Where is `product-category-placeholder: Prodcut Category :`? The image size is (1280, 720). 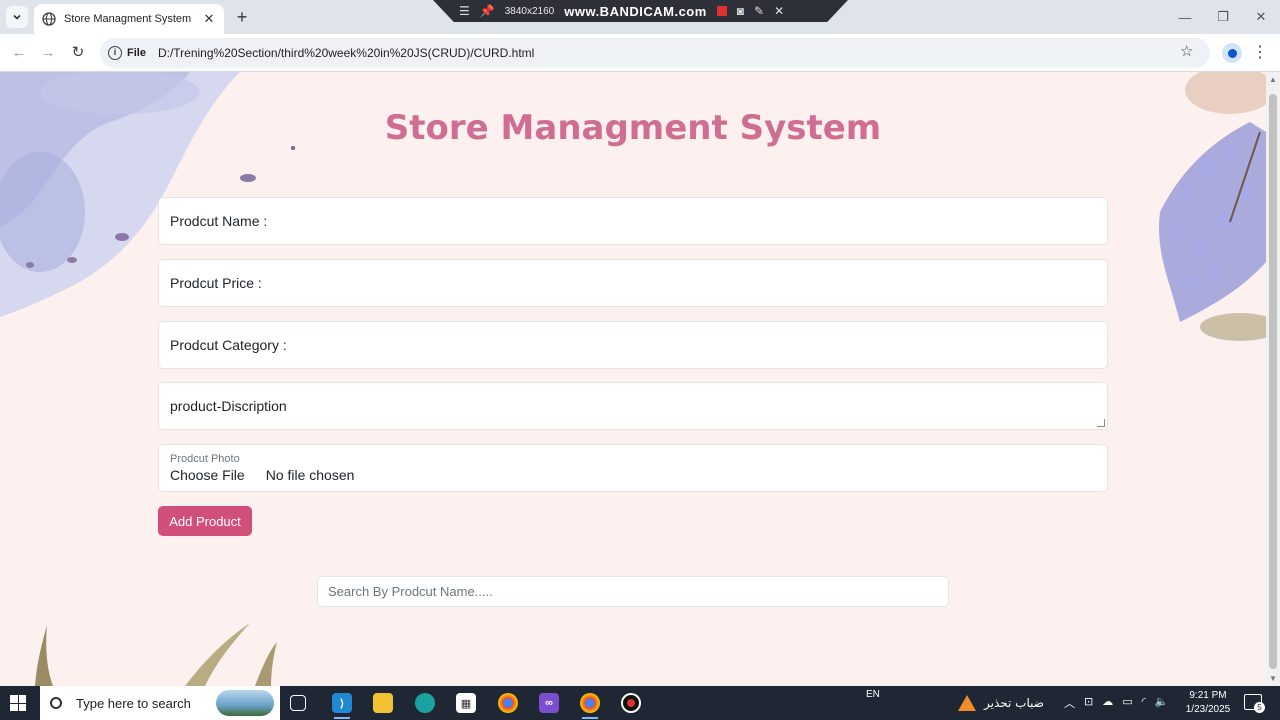 product-category-placeholder: Prodcut Category : is located at coordinates (228, 345).